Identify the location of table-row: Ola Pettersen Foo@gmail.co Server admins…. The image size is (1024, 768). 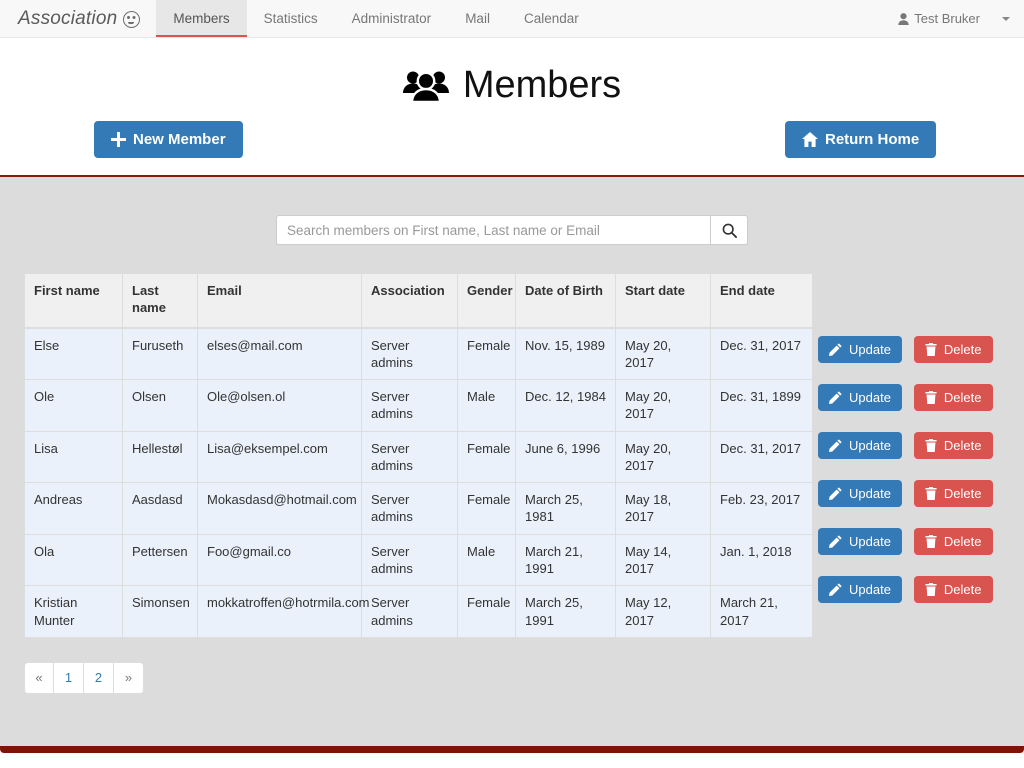
(418, 560).